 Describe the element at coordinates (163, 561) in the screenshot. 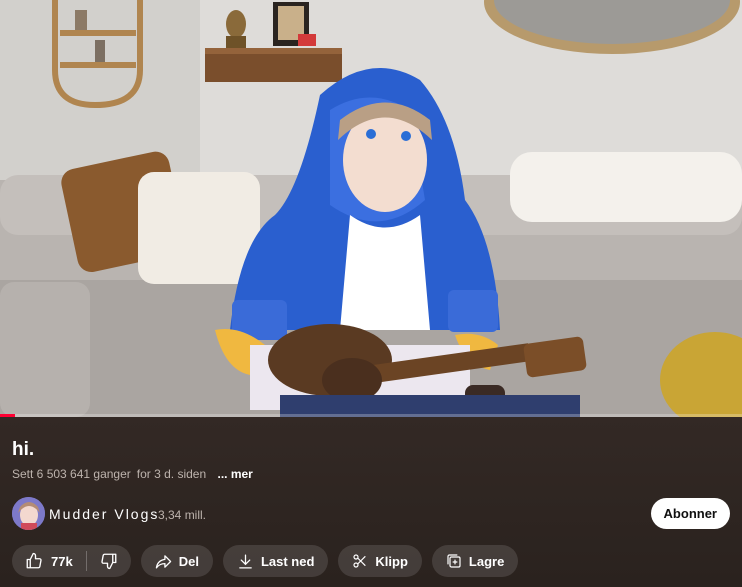

I see `share-icon` at that location.